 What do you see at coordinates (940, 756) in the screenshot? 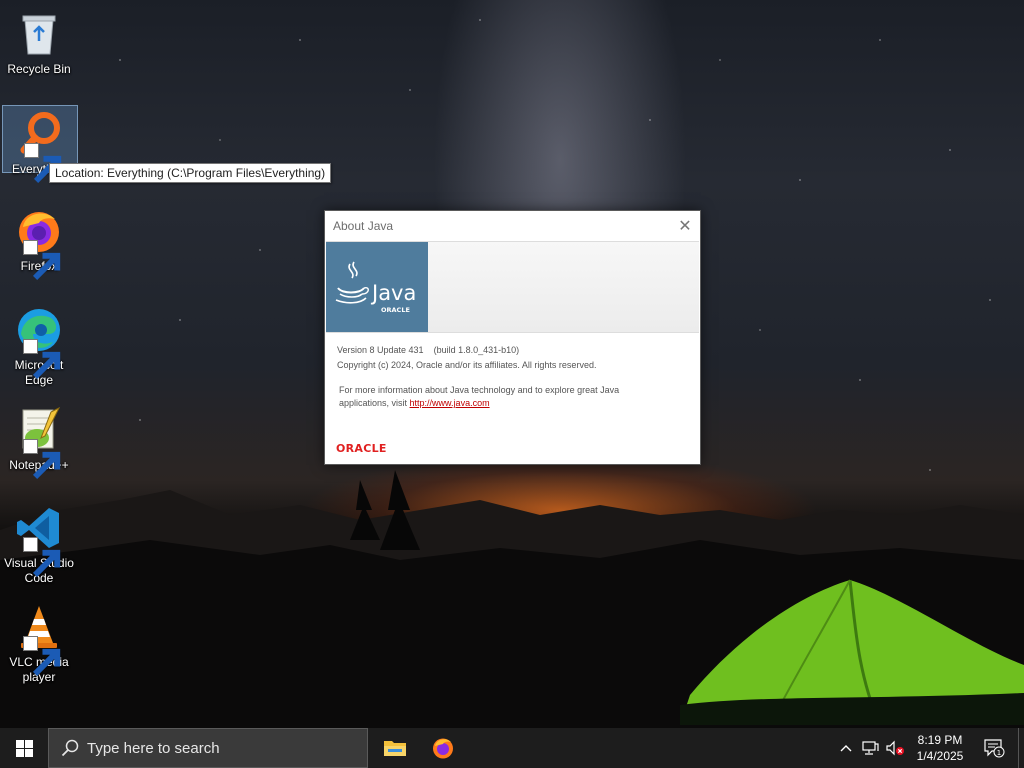
I see `clock-date: 1/4/2025` at bounding box center [940, 756].